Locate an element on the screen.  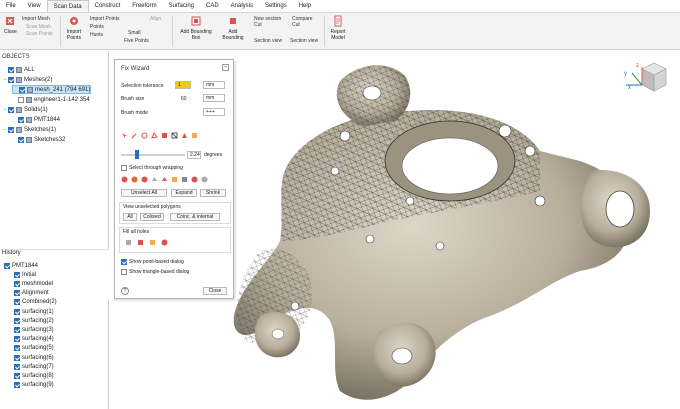
brush-select-icon is located at coordinates (134, 135).